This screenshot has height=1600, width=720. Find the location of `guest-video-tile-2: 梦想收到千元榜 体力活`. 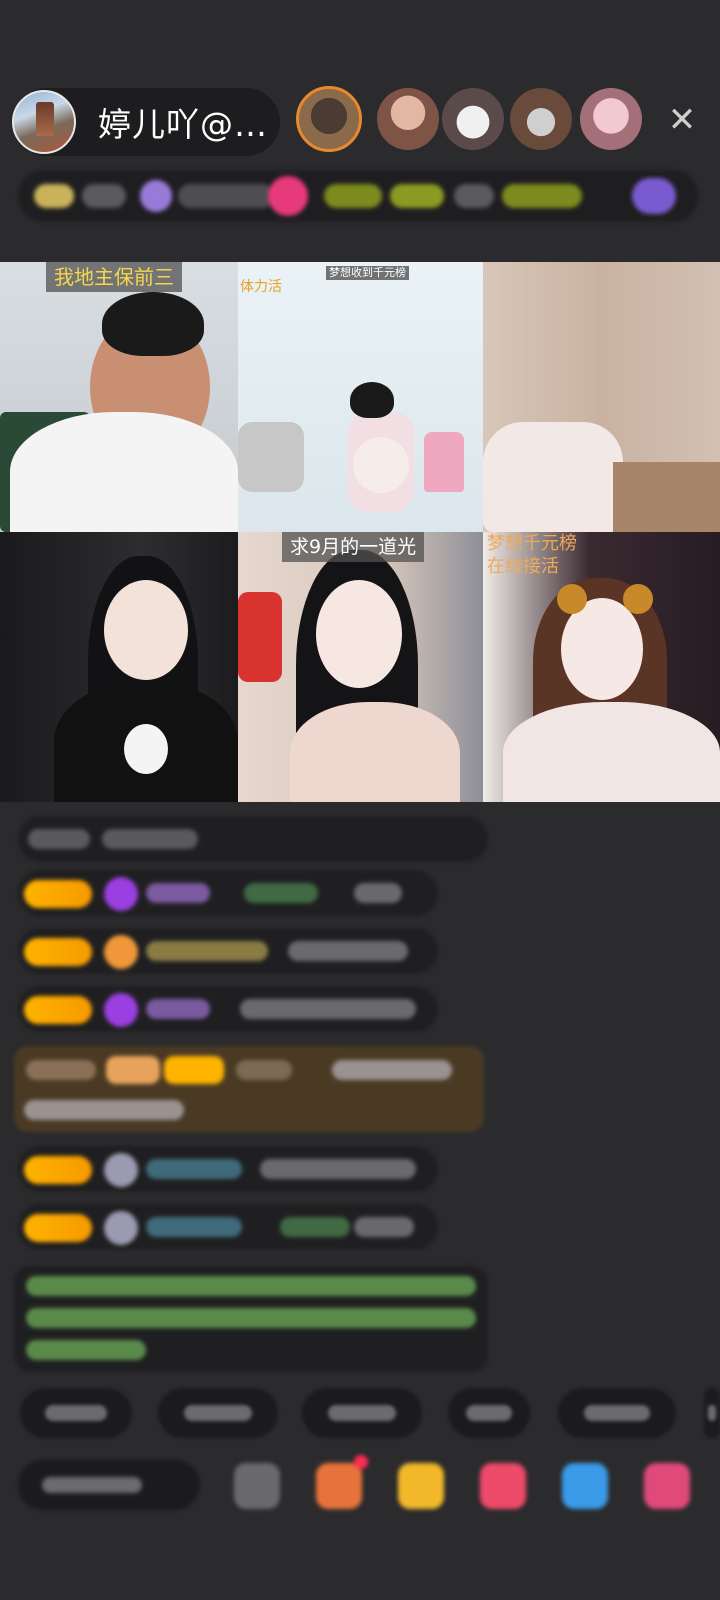

guest-video-tile-2: 梦想收到千元榜 体力活 is located at coordinates (360, 397).